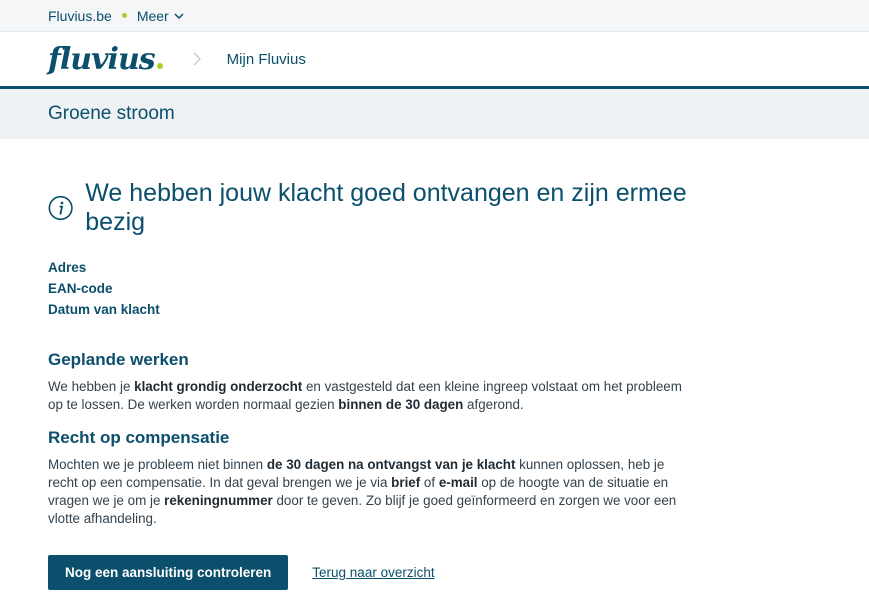 This screenshot has width=869, height=595. I want to click on emphasis-text: e-mail, so click(458, 482).